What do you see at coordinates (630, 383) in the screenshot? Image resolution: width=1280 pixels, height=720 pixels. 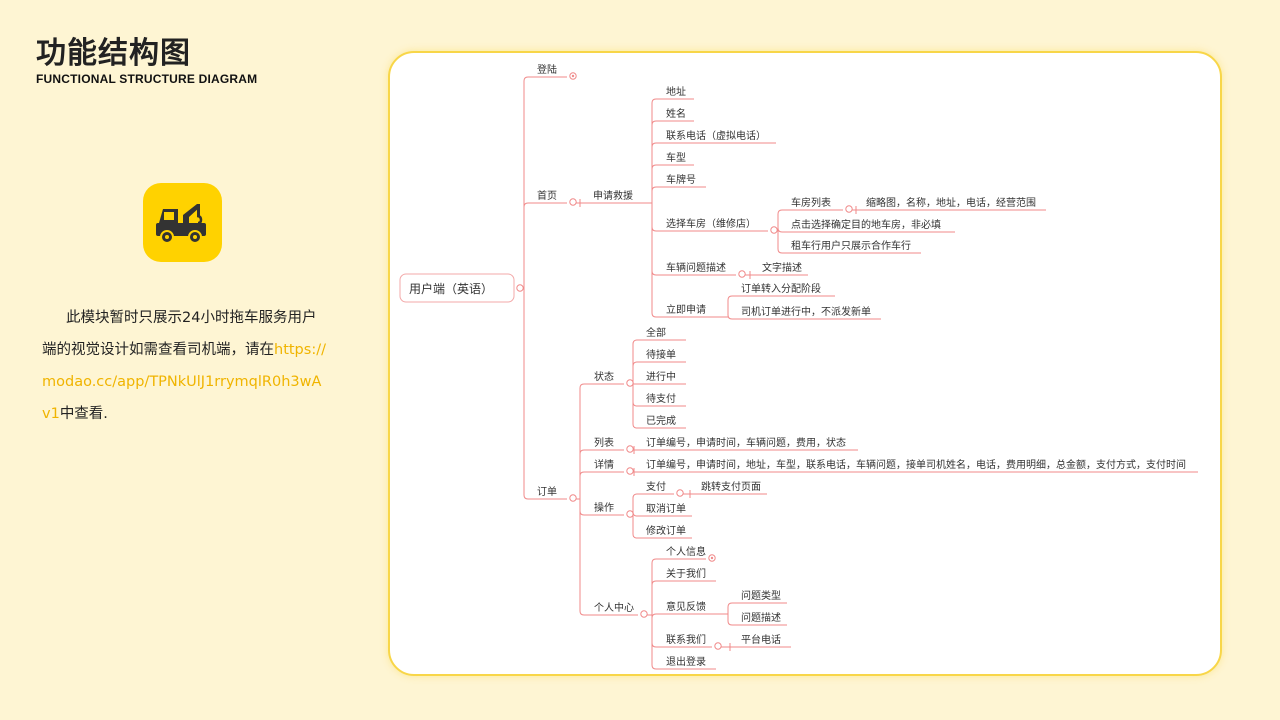 I see `collapse-toggle-status` at bounding box center [630, 383].